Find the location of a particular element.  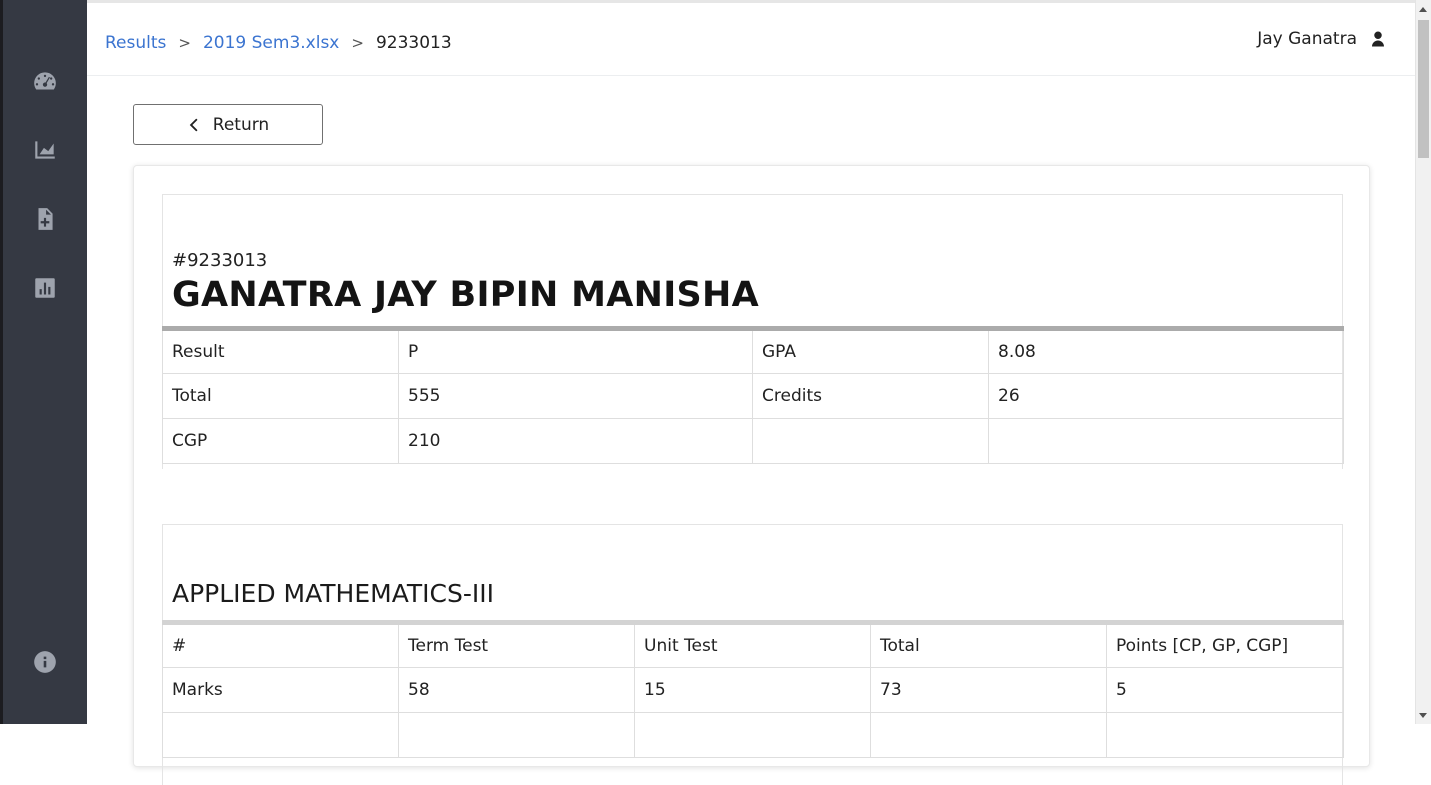

breadcrumb: Results > 2019 Sem3.xlsx > 9233013 is located at coordinates (278, 43).